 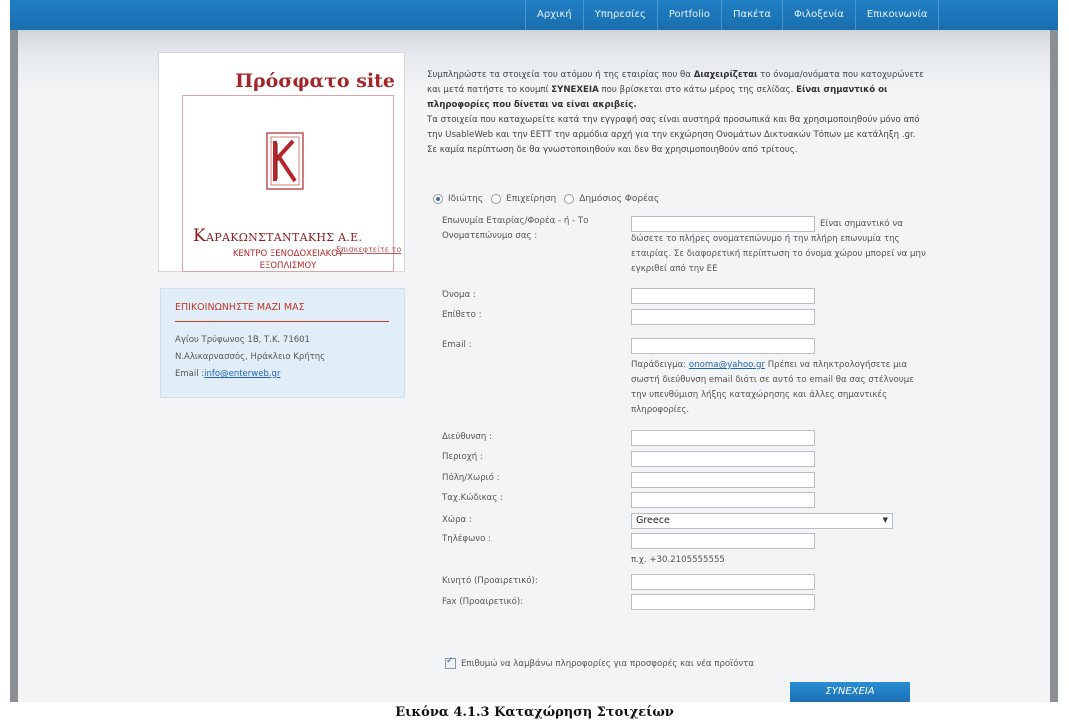 I want to click on company-name-input, so click(x=723, y=224).